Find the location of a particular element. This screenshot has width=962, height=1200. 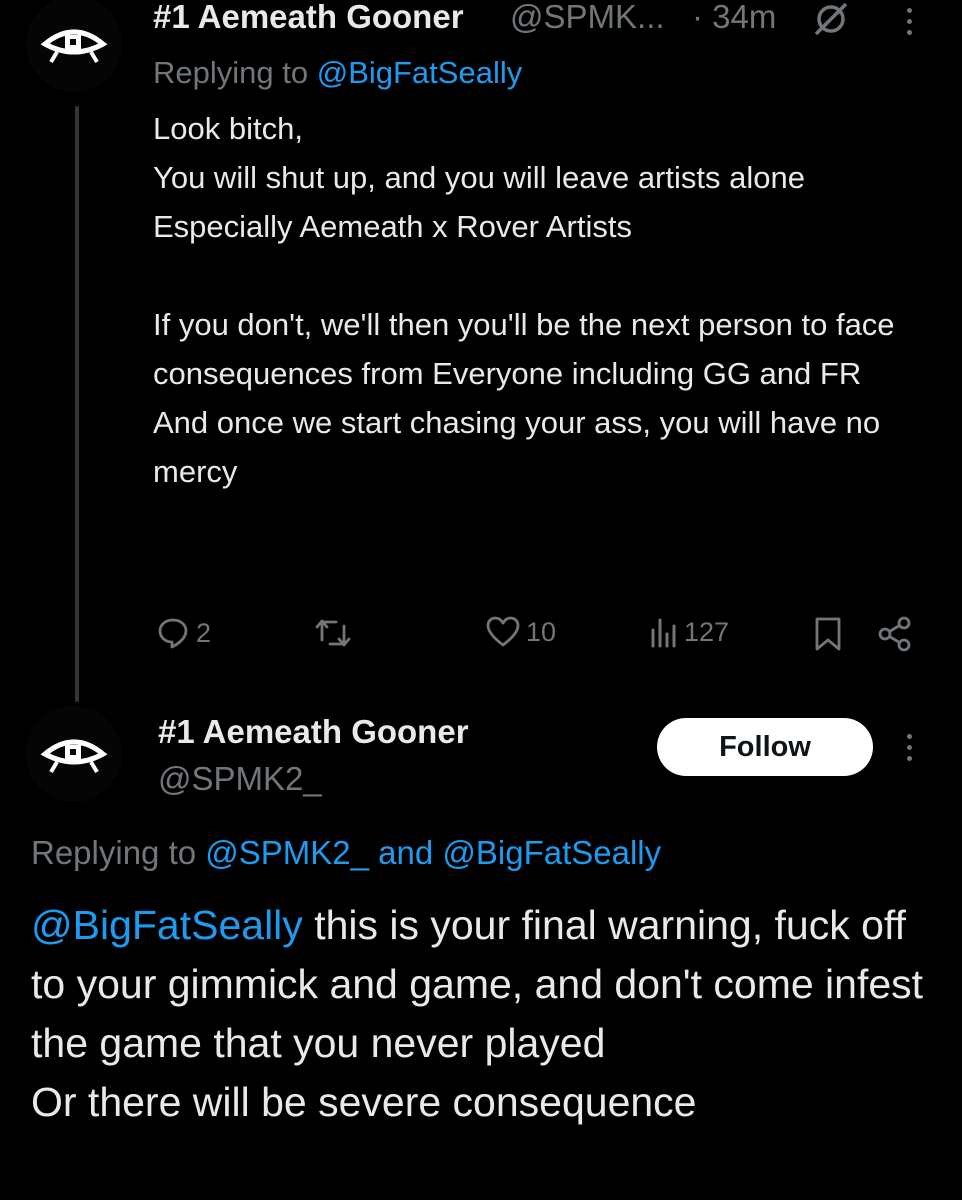

reply-button: 2 is located at coordinates (183, 633).